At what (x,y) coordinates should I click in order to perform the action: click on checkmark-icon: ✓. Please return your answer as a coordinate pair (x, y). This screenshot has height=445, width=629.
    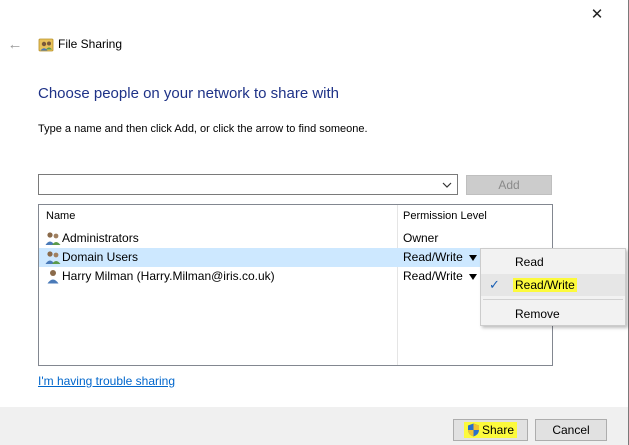
    Looking at the image, I should click on (494, 284).